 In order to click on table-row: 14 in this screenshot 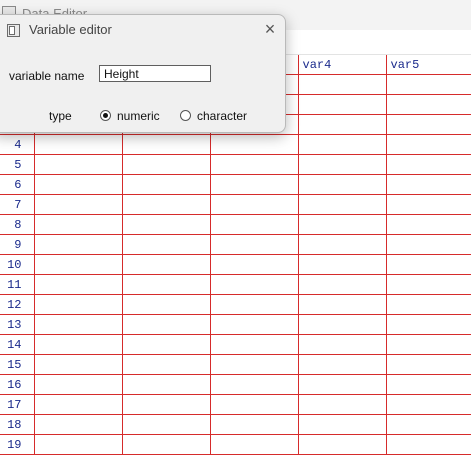, I will do `click(235, 344)`.